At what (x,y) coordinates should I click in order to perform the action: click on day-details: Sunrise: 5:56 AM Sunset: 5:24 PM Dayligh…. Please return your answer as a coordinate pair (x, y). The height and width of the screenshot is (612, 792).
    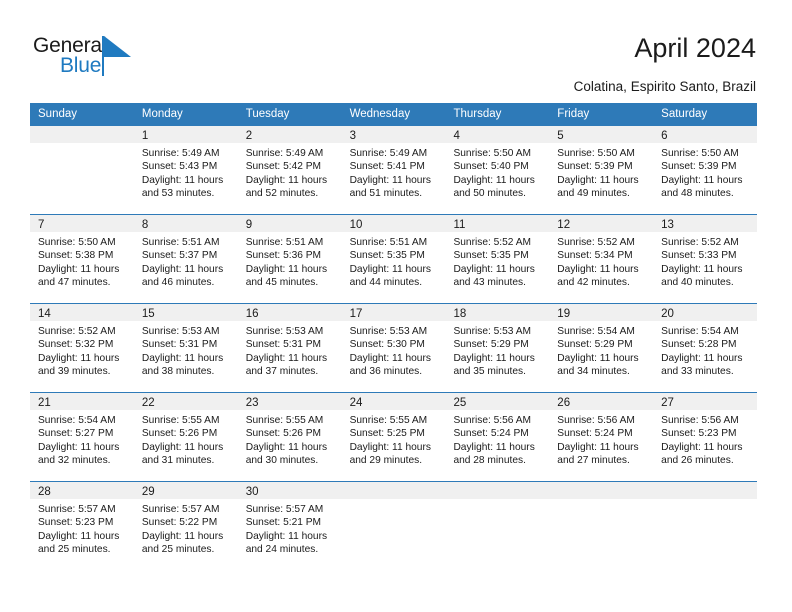
    Looking at the image, I should click on (601, 439).